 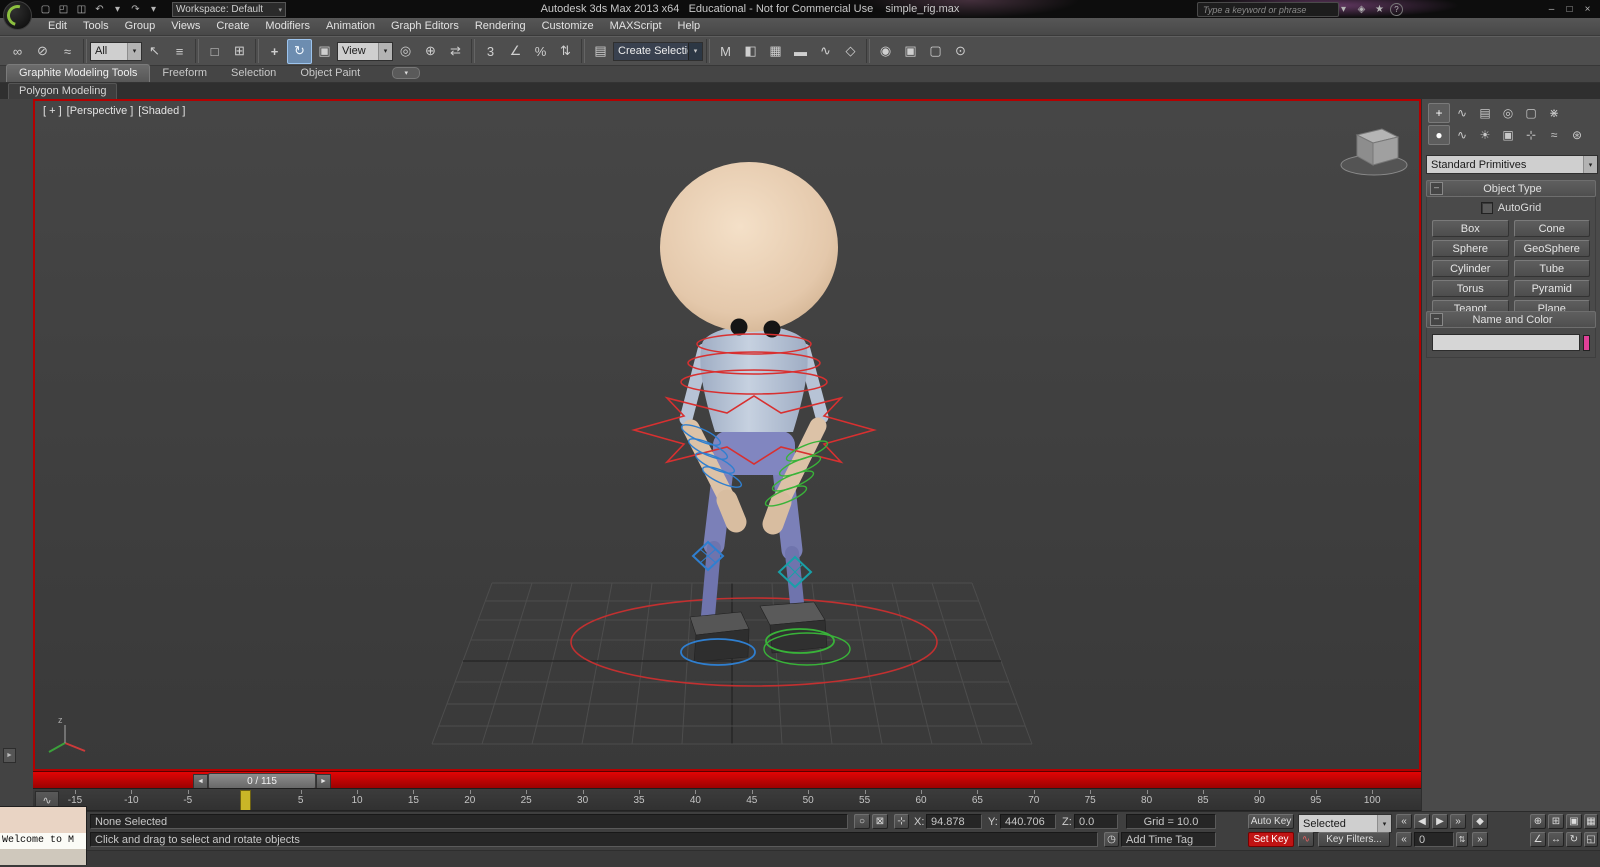 What do you see at coordinates (1470, 268) in the screenshot?
I see `button-cylinder: Cylinder` at bounding box center [1470, 268].